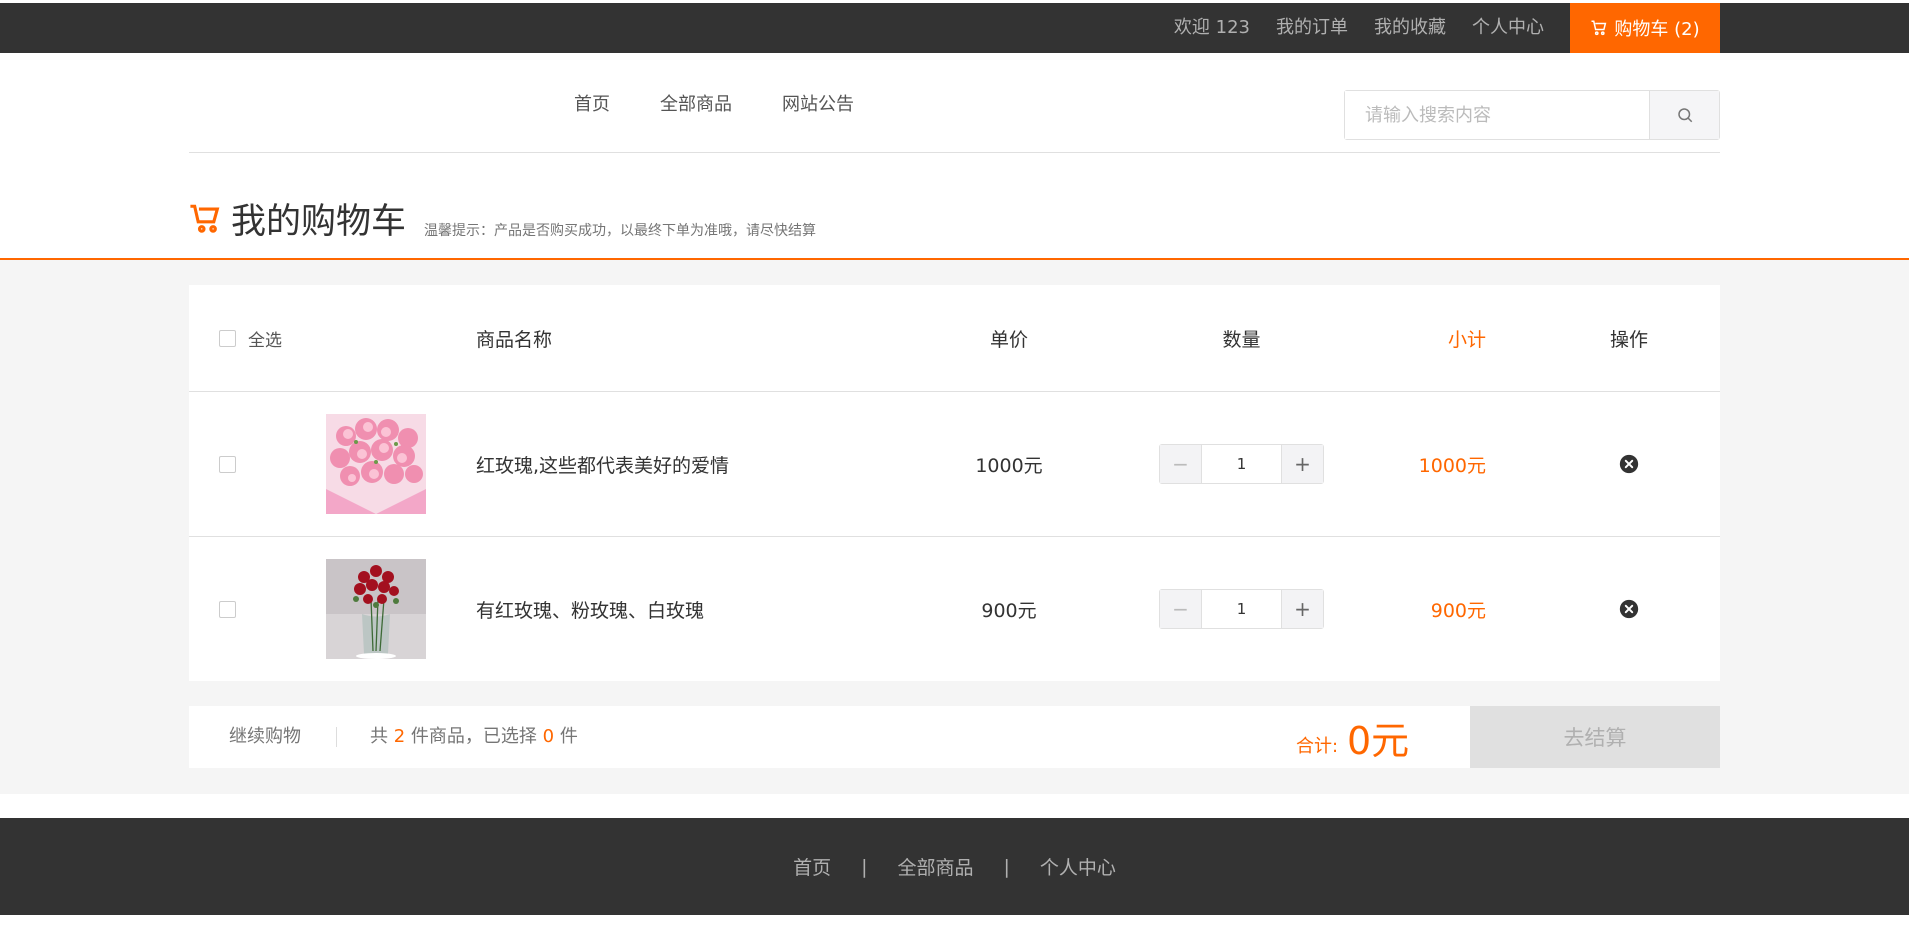 The height and width of the screenshot is (945, 1909). Describe the element at coordinates (954, 464) in the screenshot. I see `table-row: 红玫瑰,这些都代表美好的爱情 1000元 − 1 + 1000元` at that location.